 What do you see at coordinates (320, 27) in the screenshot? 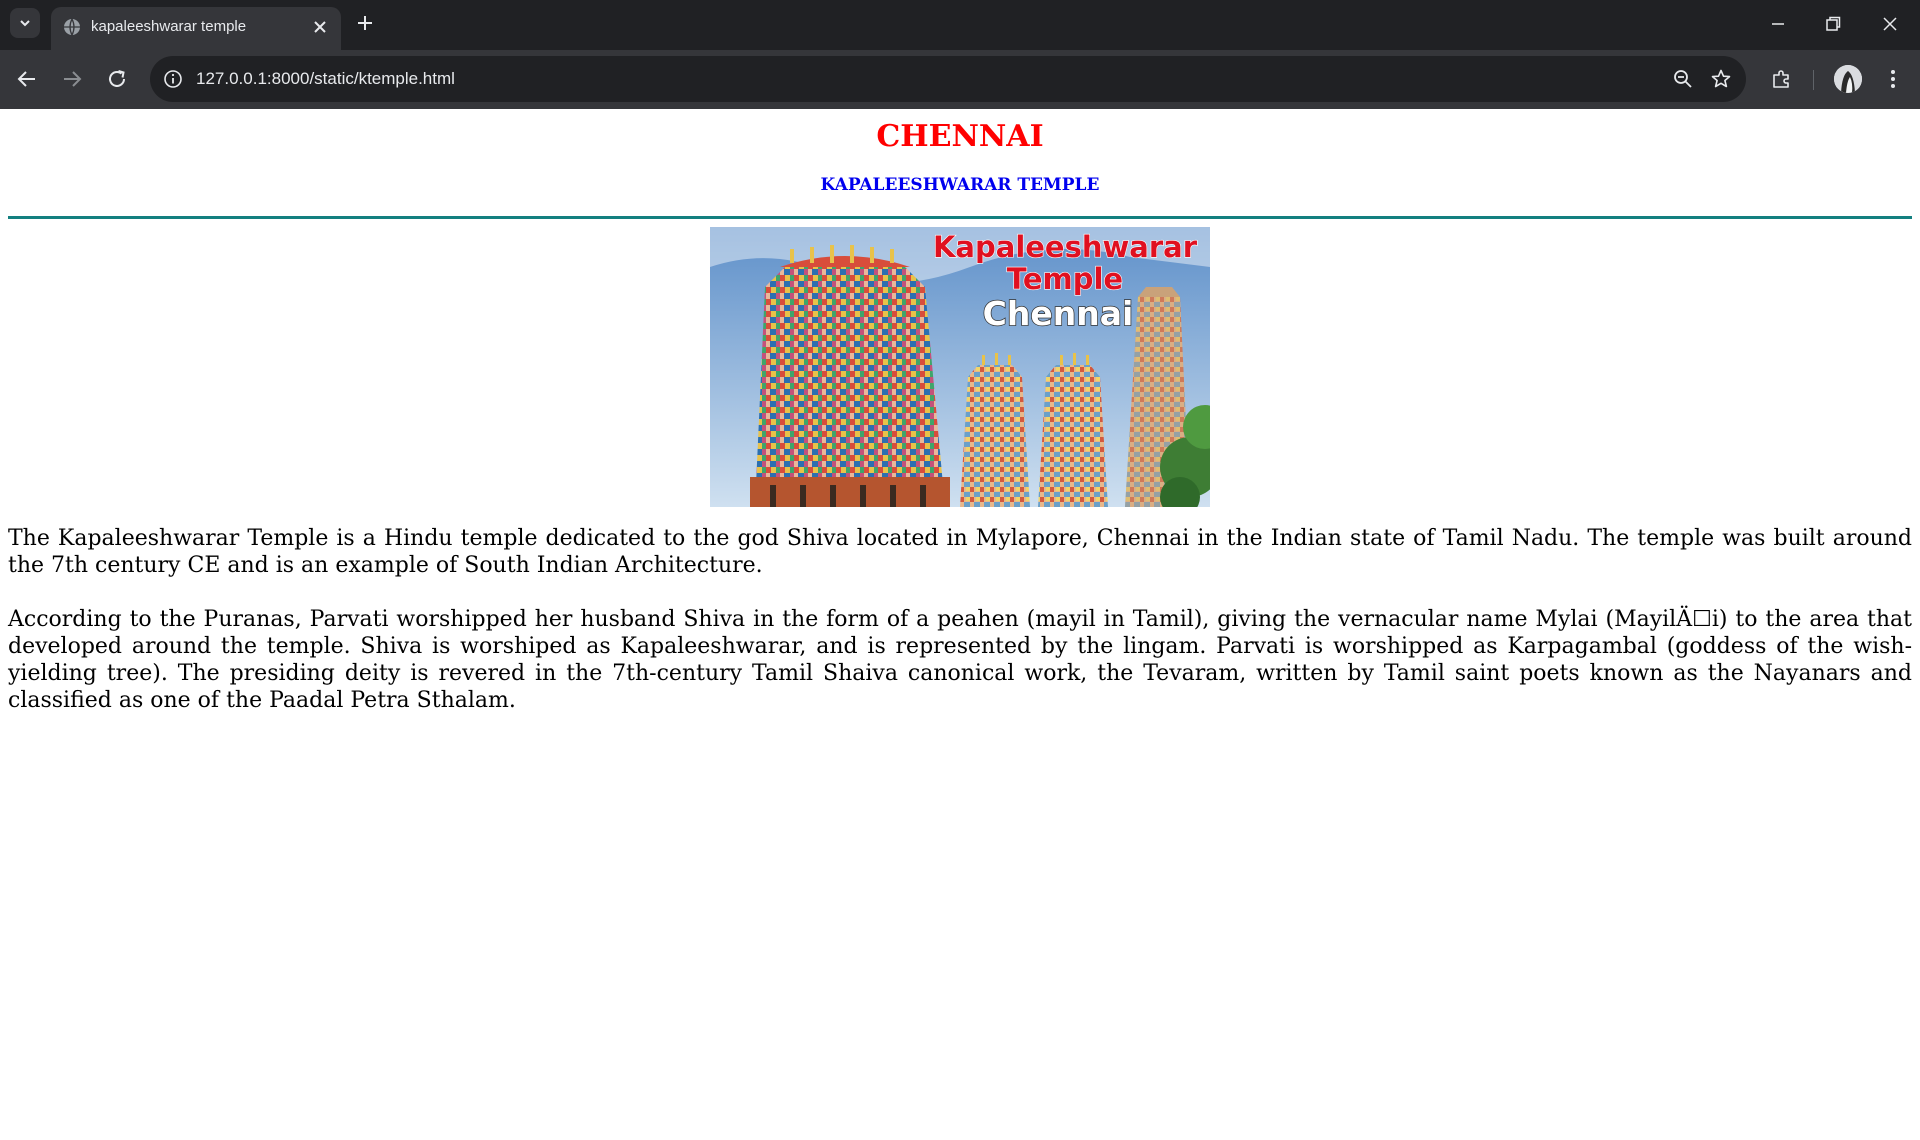
I see `close-icon` at bounding box center [320, 27].